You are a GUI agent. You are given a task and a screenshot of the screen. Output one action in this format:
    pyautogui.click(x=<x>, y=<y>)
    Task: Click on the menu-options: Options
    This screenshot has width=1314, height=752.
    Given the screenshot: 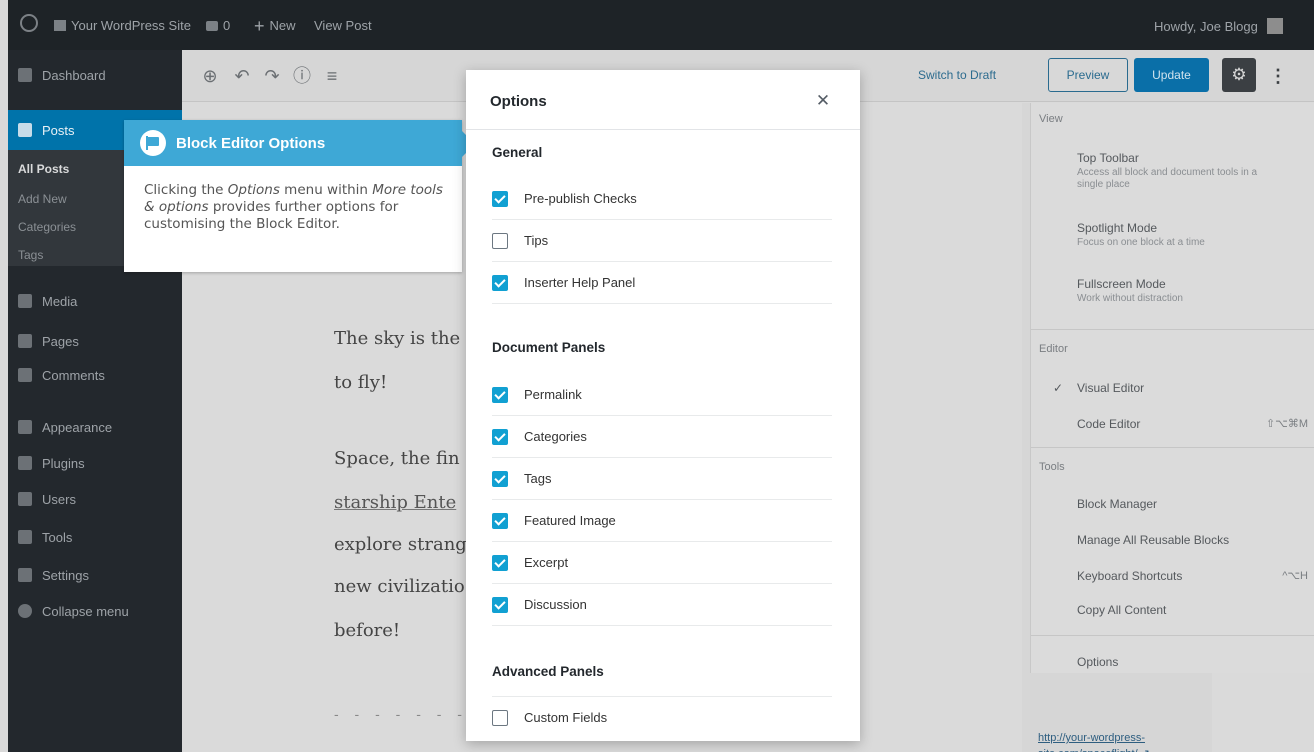 What is the action you would take?
    pyautogui.click(x=1097, y=662)
    